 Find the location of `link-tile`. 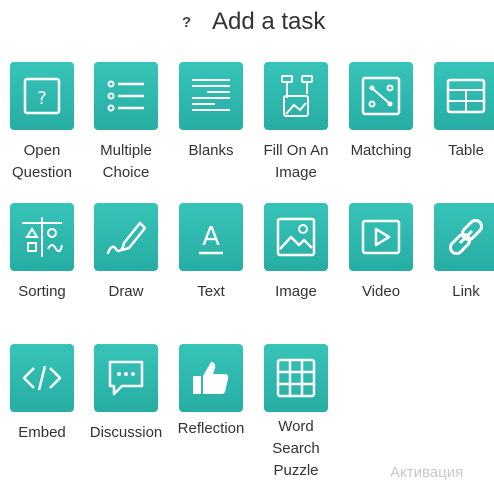

link-tile is located at coordinates (464, 237).